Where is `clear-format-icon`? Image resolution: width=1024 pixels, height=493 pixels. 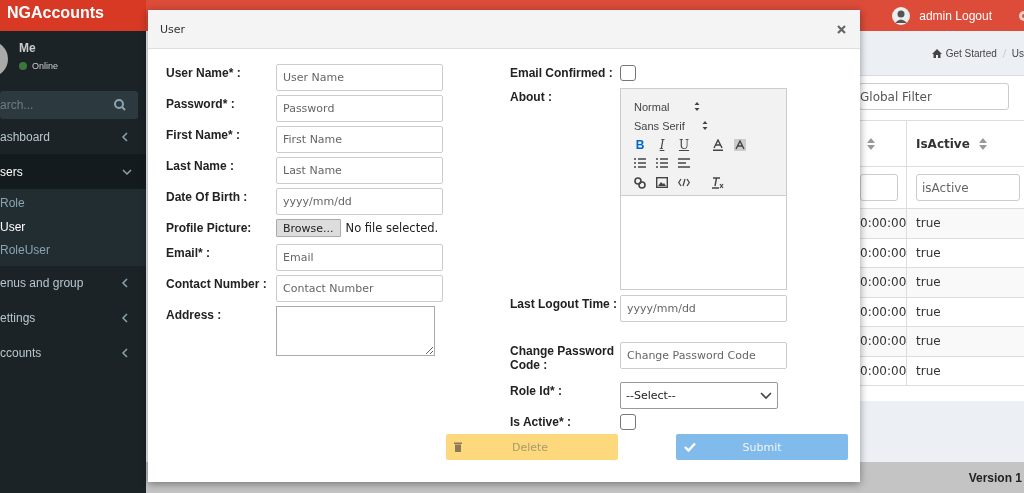 clear-format-icon is located at coordinates (718, 182).